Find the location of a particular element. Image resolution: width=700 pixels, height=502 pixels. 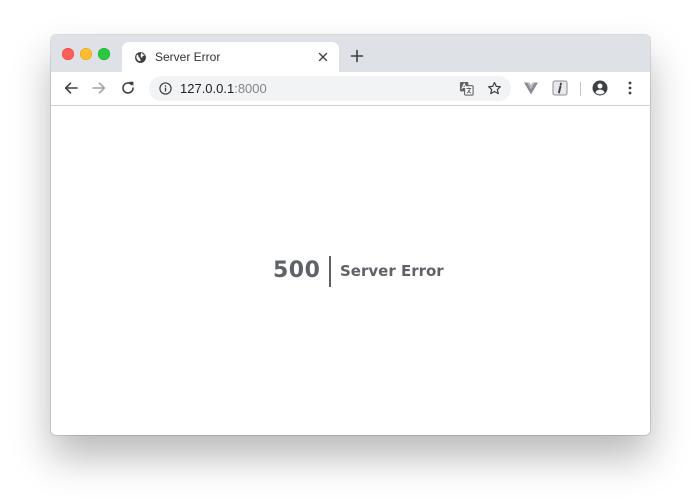

browser-toolbar: 127.0.0.1:8000 is located at coordinates (350, 89).